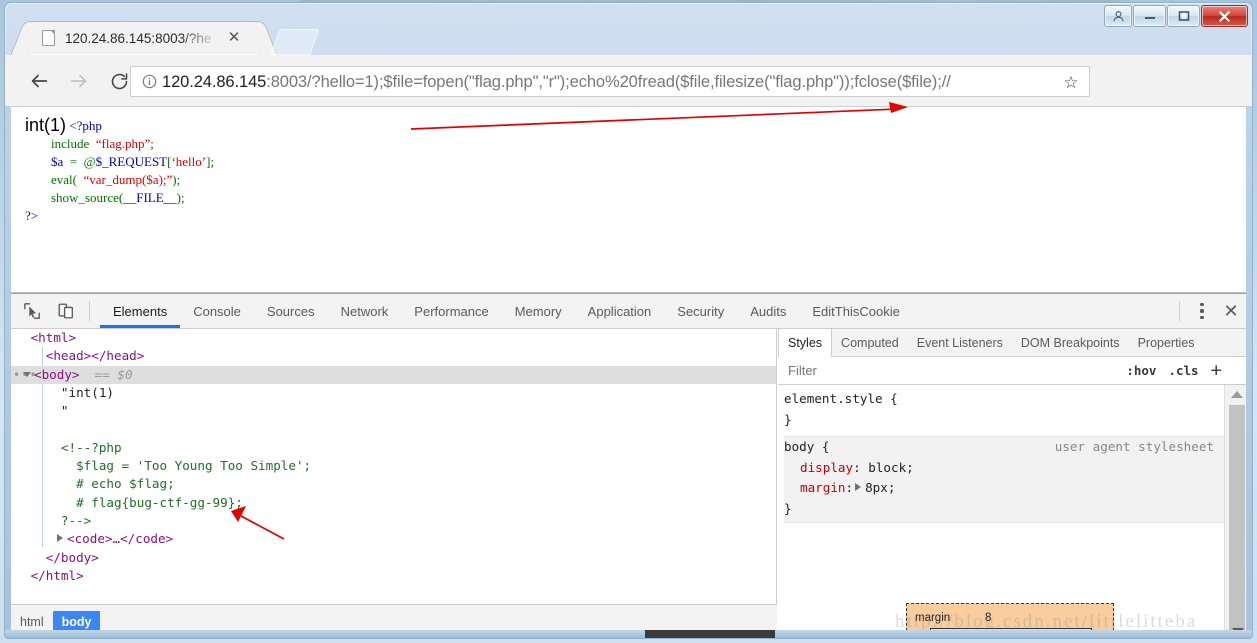 The image size is (1257, 643). What do you see at coordinates (1202, 305) in the screenshot?
I see `menu-dot` at bounding box center [1202, 305].